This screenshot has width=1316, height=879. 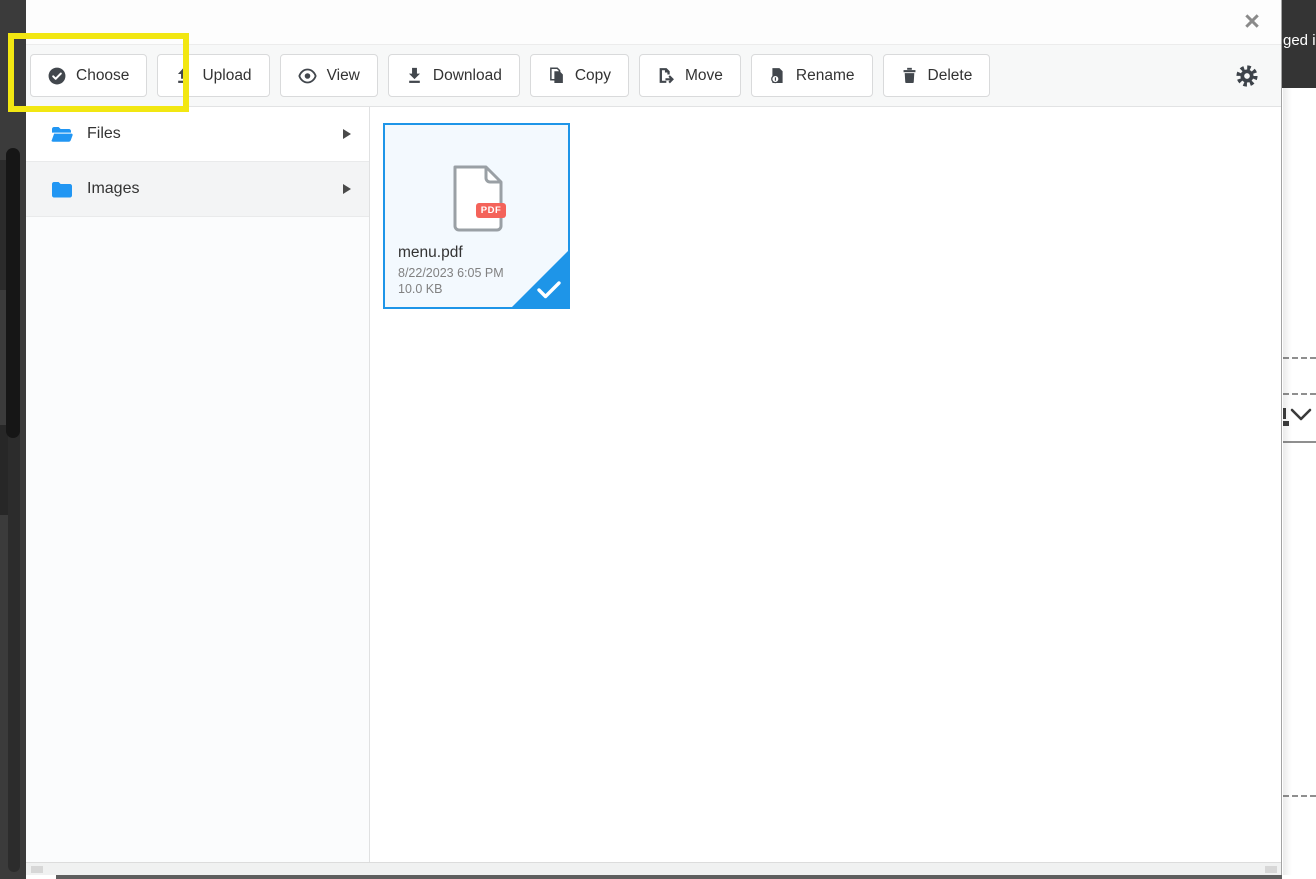 I want to click on horizontal-scrollbar, so click(x=653, y=868).